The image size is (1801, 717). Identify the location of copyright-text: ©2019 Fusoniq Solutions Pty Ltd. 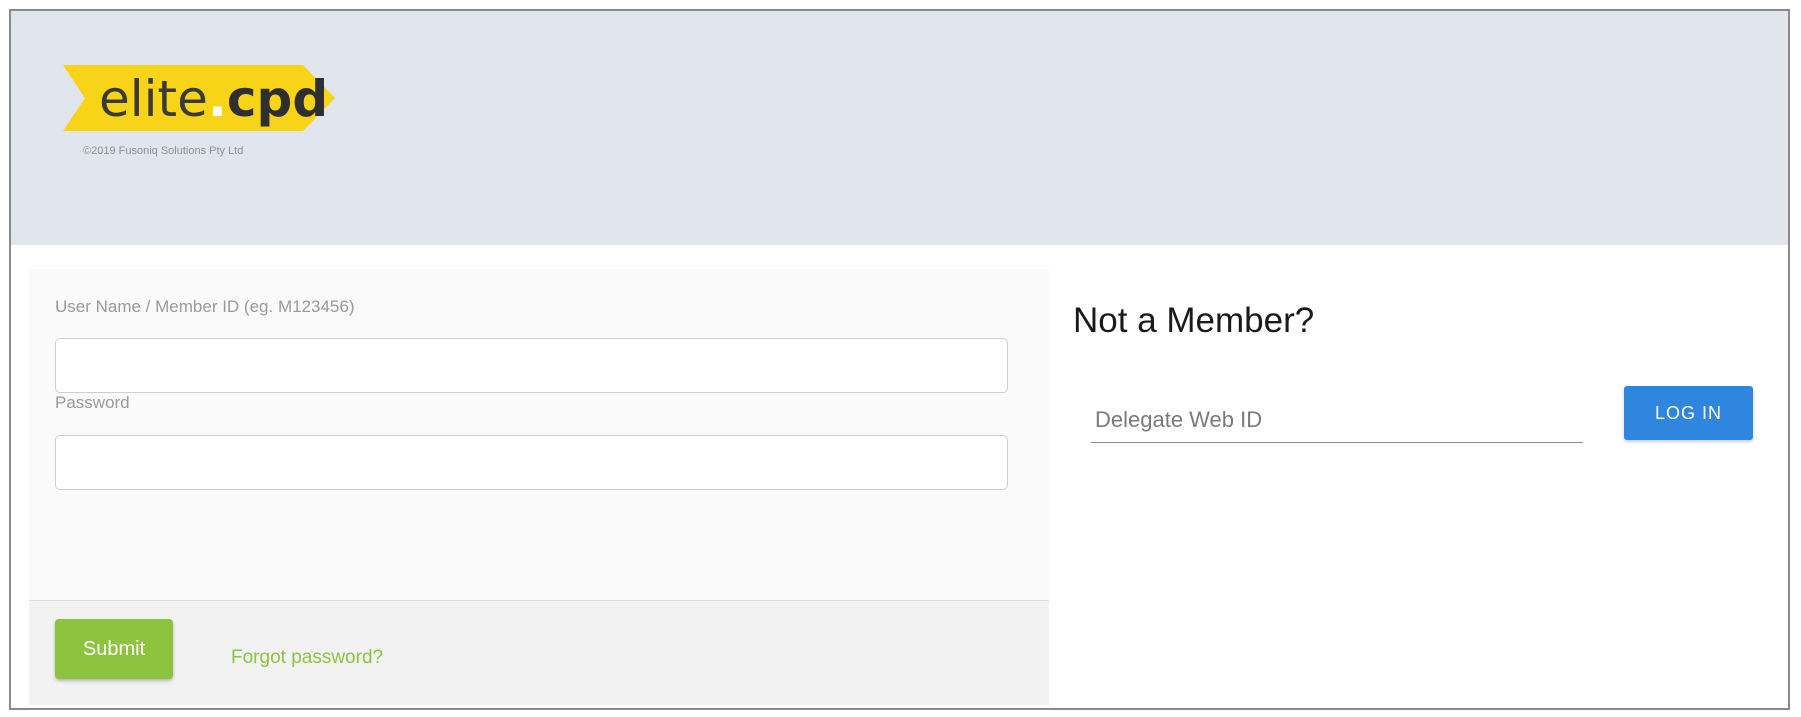
(163, 151).